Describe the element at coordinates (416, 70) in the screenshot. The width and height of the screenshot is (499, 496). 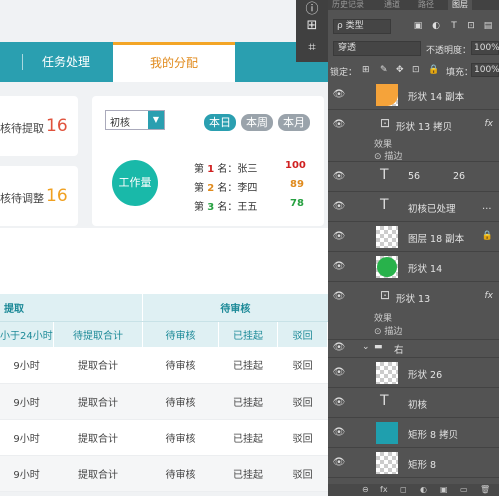
I see `lock-artboard-icon: ⊡` at that location.